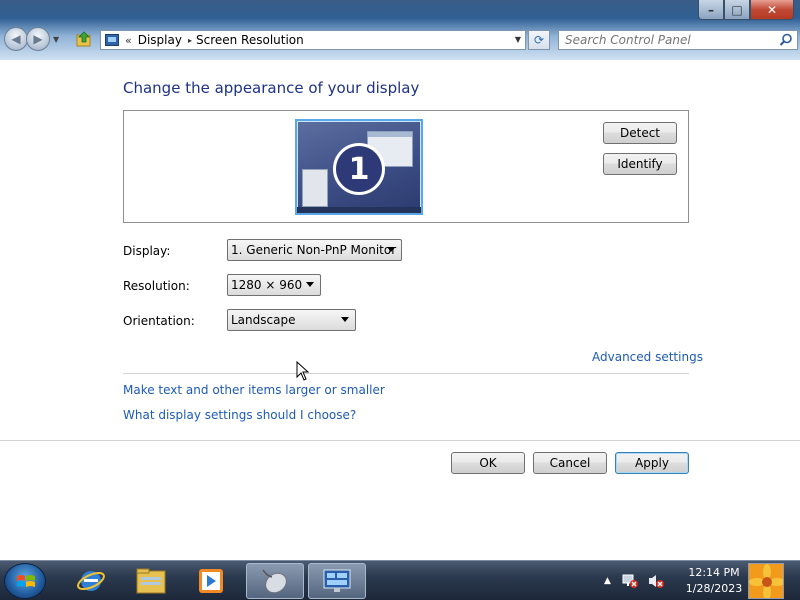 The width and height of the screenshot is (800, 600). What do you see at coordinates (112, 40) in the screenshot?
I see `control-panel-icon` at bounding box center [112, 40].